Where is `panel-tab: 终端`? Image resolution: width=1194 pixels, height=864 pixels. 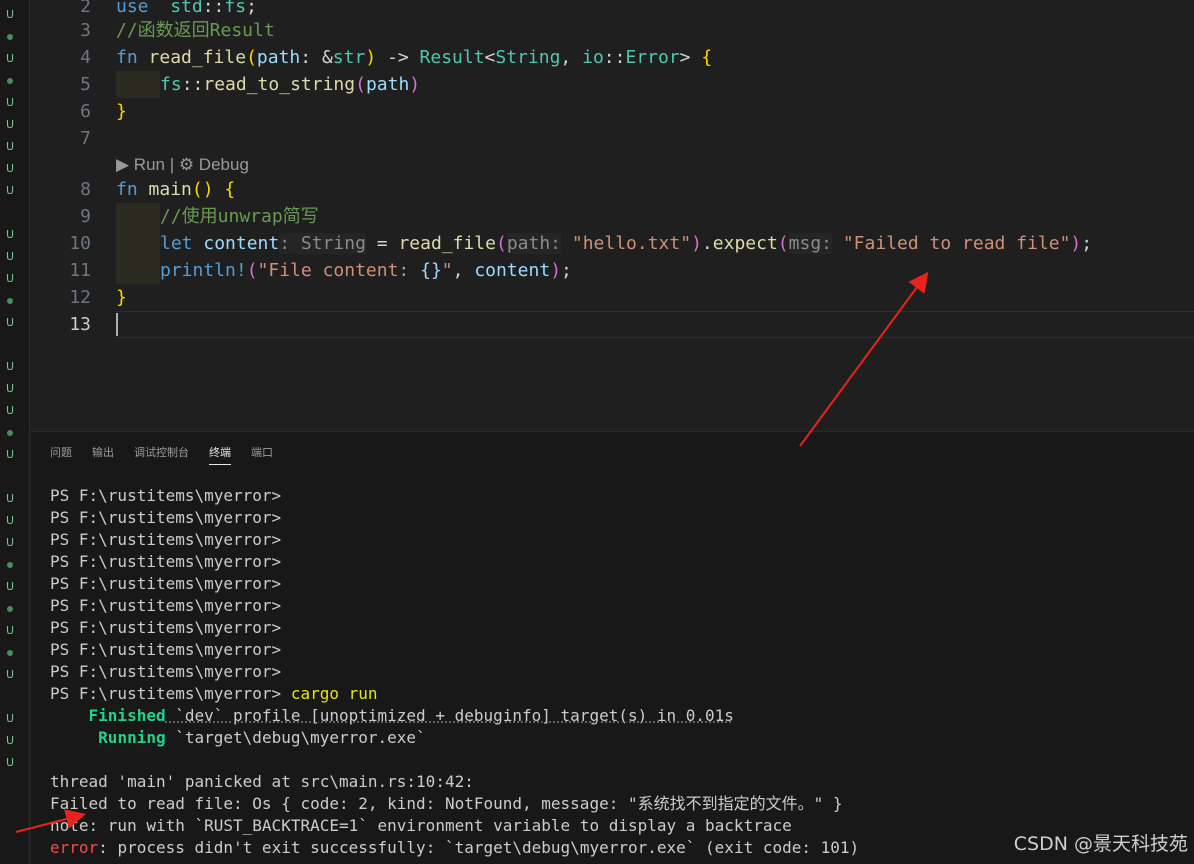 panel-tab: 终端 is located at coordinates (220, 454).